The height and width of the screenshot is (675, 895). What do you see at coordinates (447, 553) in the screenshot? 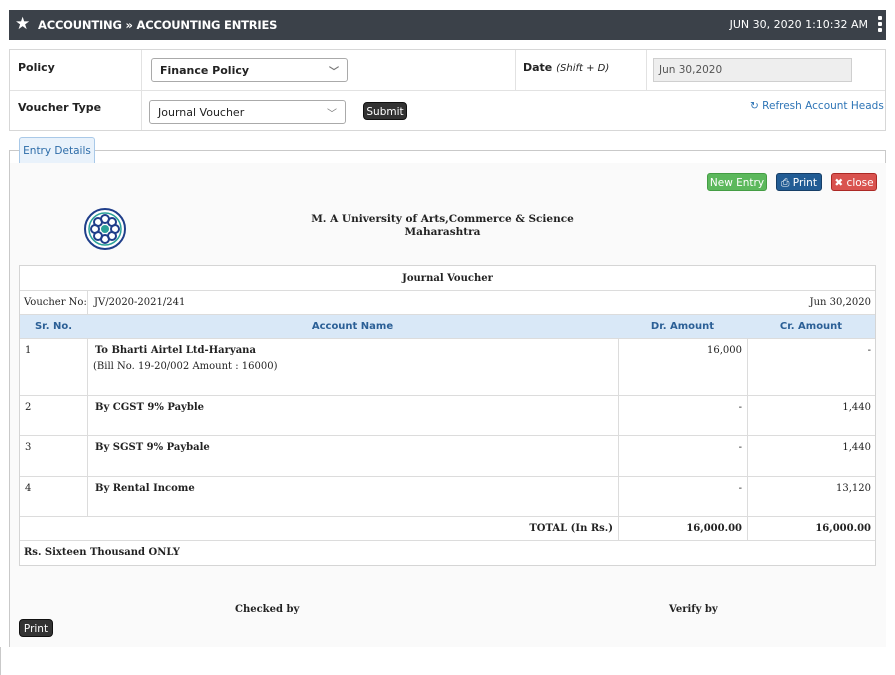
I see `amount-in-words-row: Rs. Sixteen Thousand ONLY` at bounding box center [447, 553].